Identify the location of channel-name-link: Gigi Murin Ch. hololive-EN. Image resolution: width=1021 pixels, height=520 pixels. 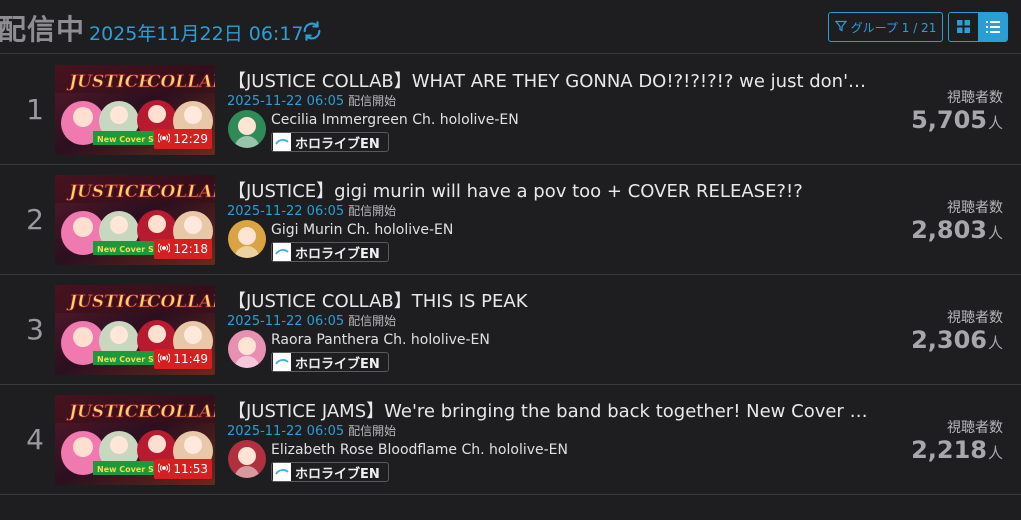
(362, 230).